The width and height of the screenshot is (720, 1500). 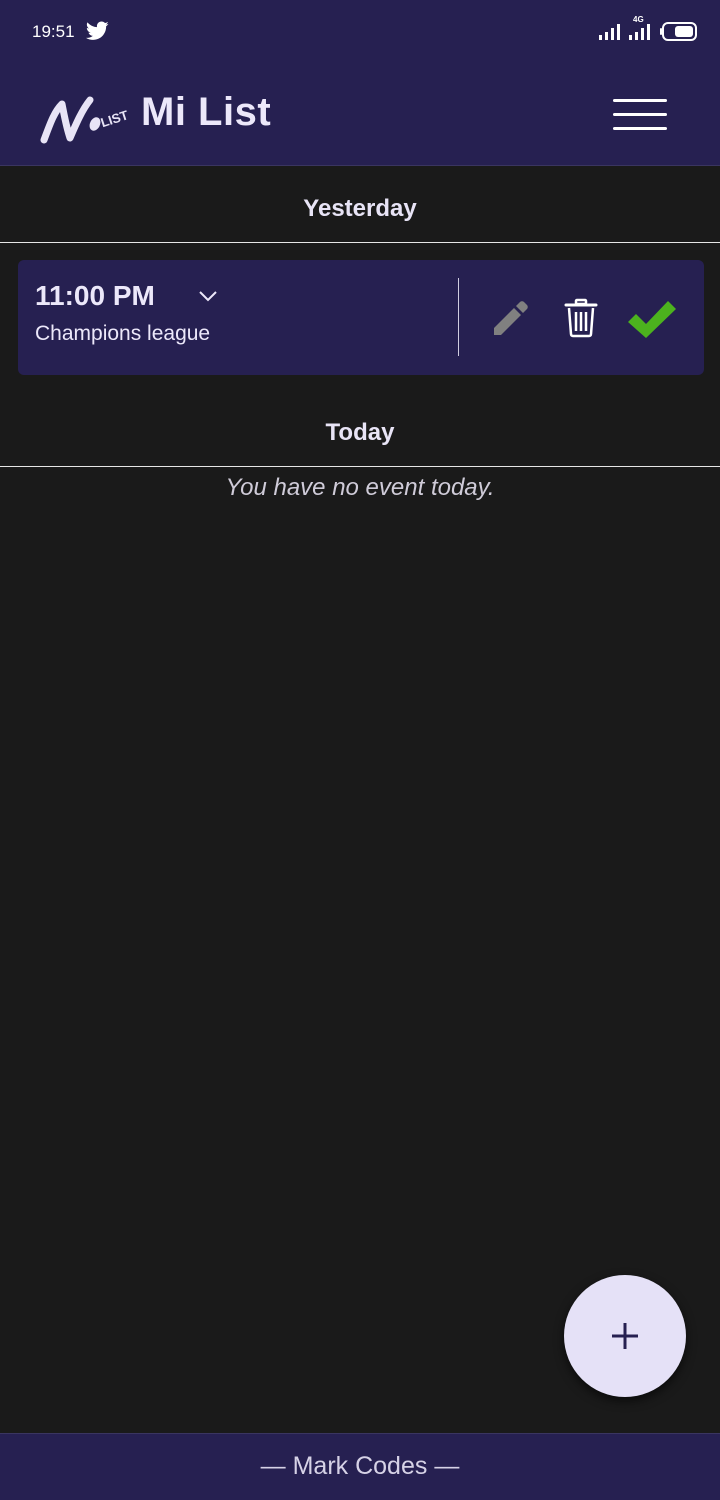 I want to click on section-header-yesterday: Yesterday, so click(x=360, y=205).